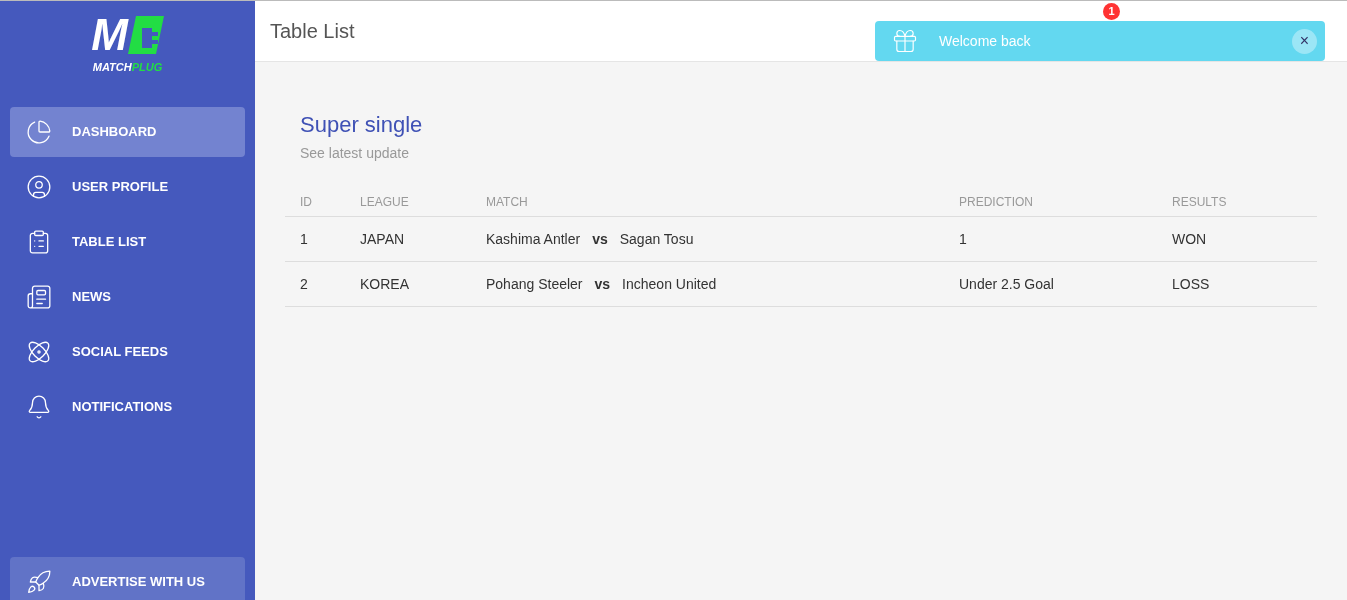  I want to click on sidebar-item: NEWS, so click(127, 297).